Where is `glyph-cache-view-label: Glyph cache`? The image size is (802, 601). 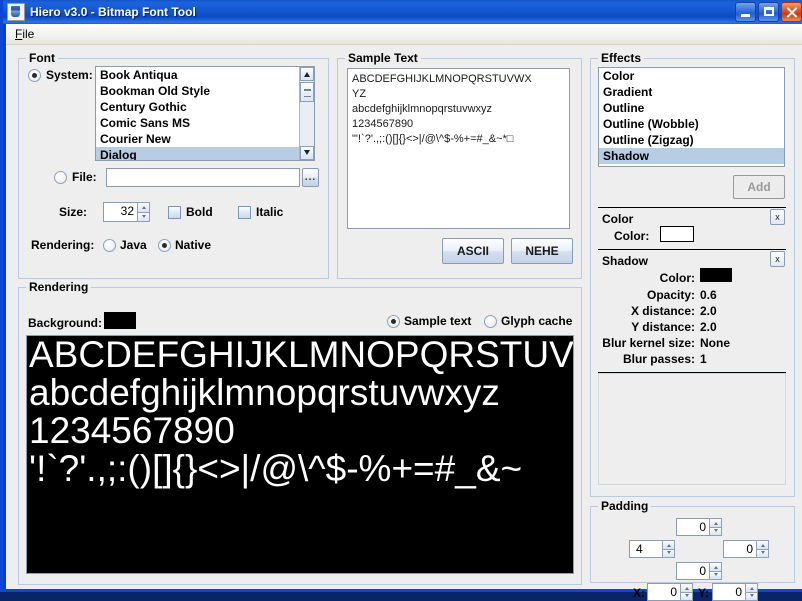
glyph-cache-view-label: Glyph cache is located at coordinates (536, 321).